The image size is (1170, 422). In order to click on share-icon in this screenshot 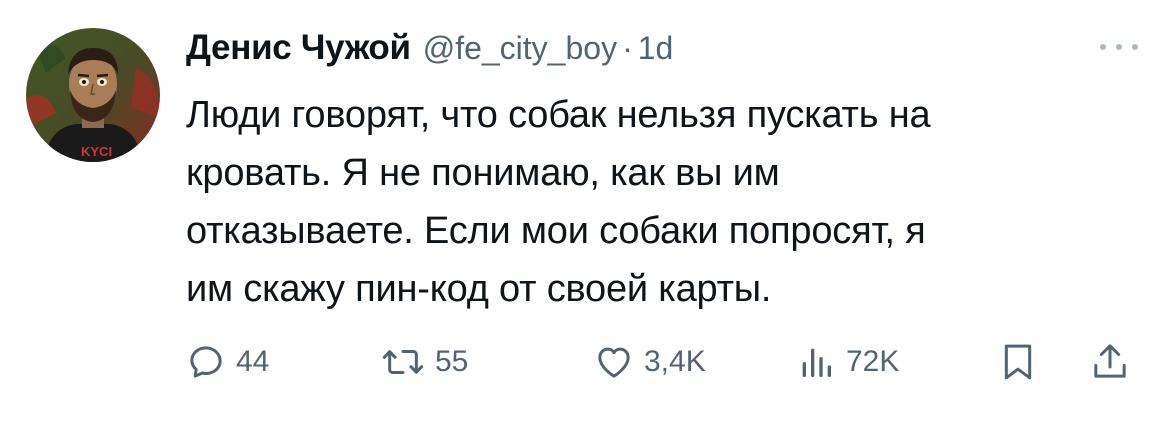, I will do `click(1110, 361)`.